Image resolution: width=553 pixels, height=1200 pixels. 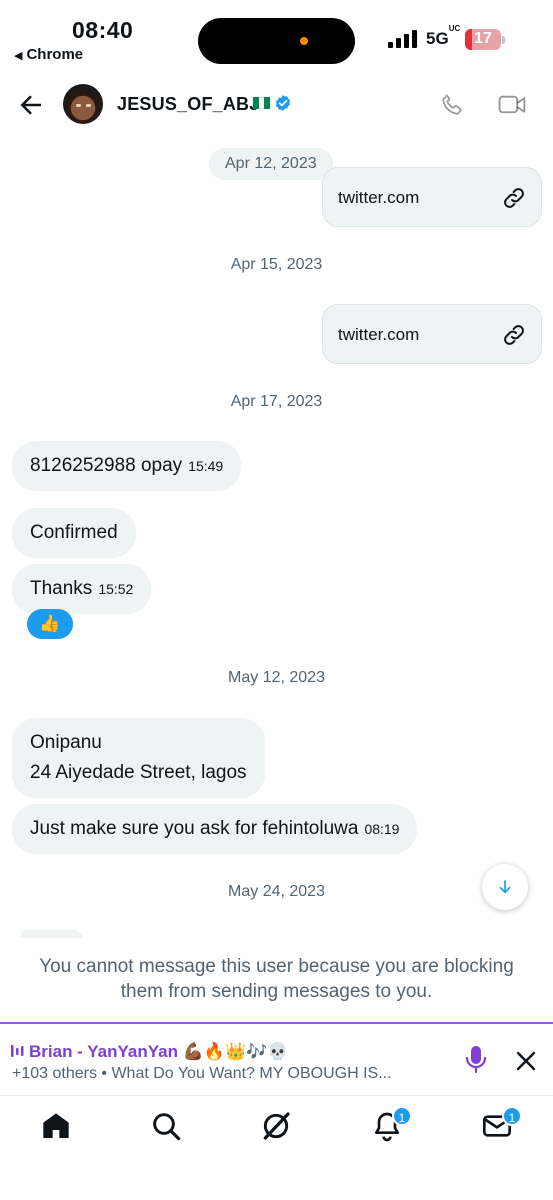 I want to click on message-bubble: Confirmed, so click(x=74, y=533).